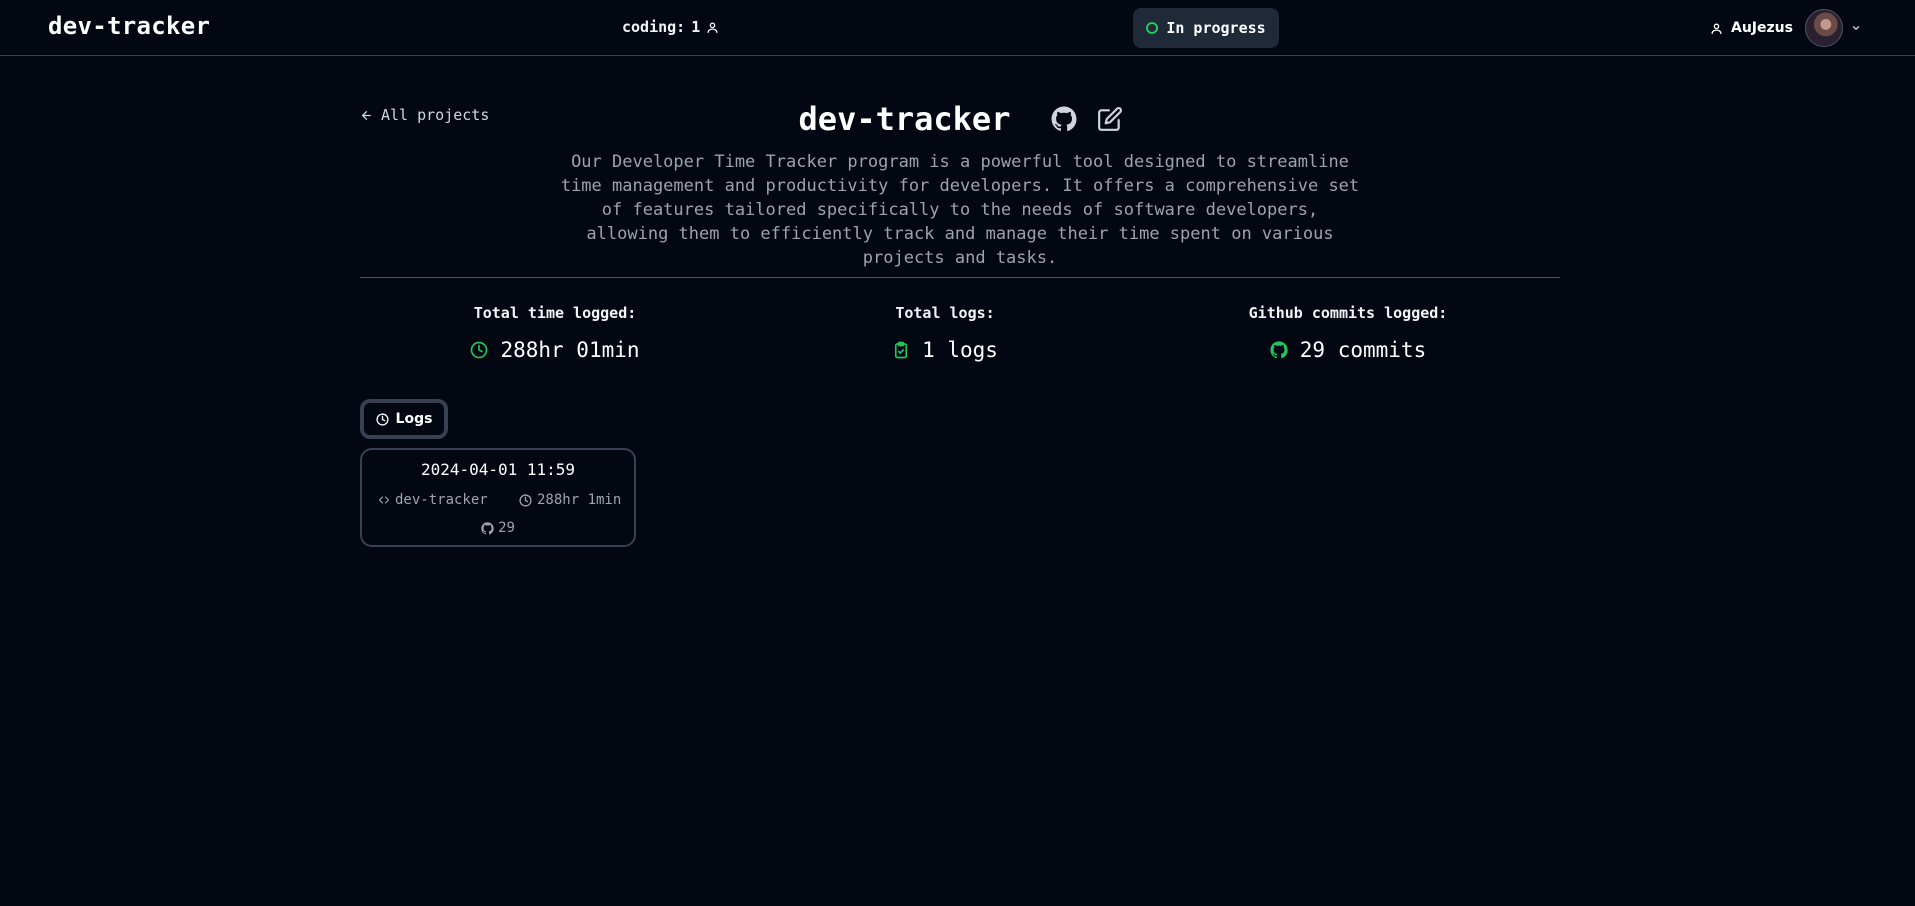 Image resolution: width=1915 pixels, height=906 pixels. What do you see at coordinates (945, 333) in the screenshot?
I see `stat-total-logs: Total logs: 1 logs` at bounding box center [945, 333].